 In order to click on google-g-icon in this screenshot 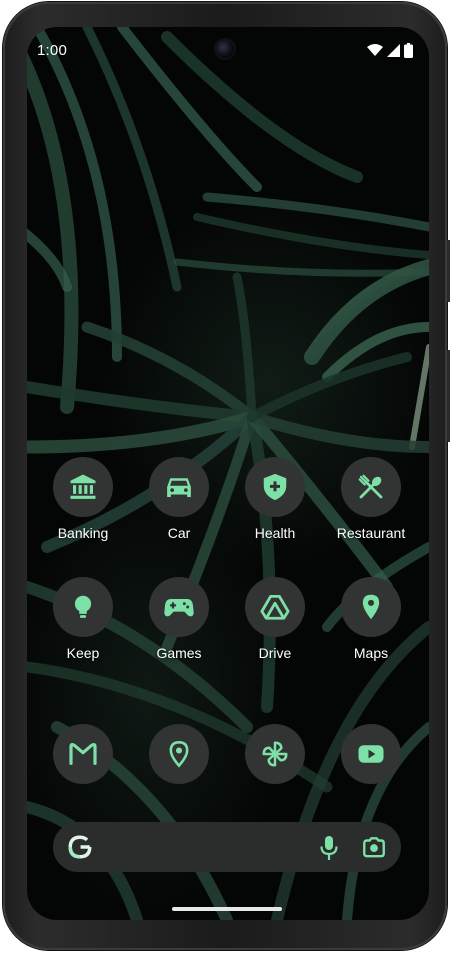, I will do `click(80, 847)`.